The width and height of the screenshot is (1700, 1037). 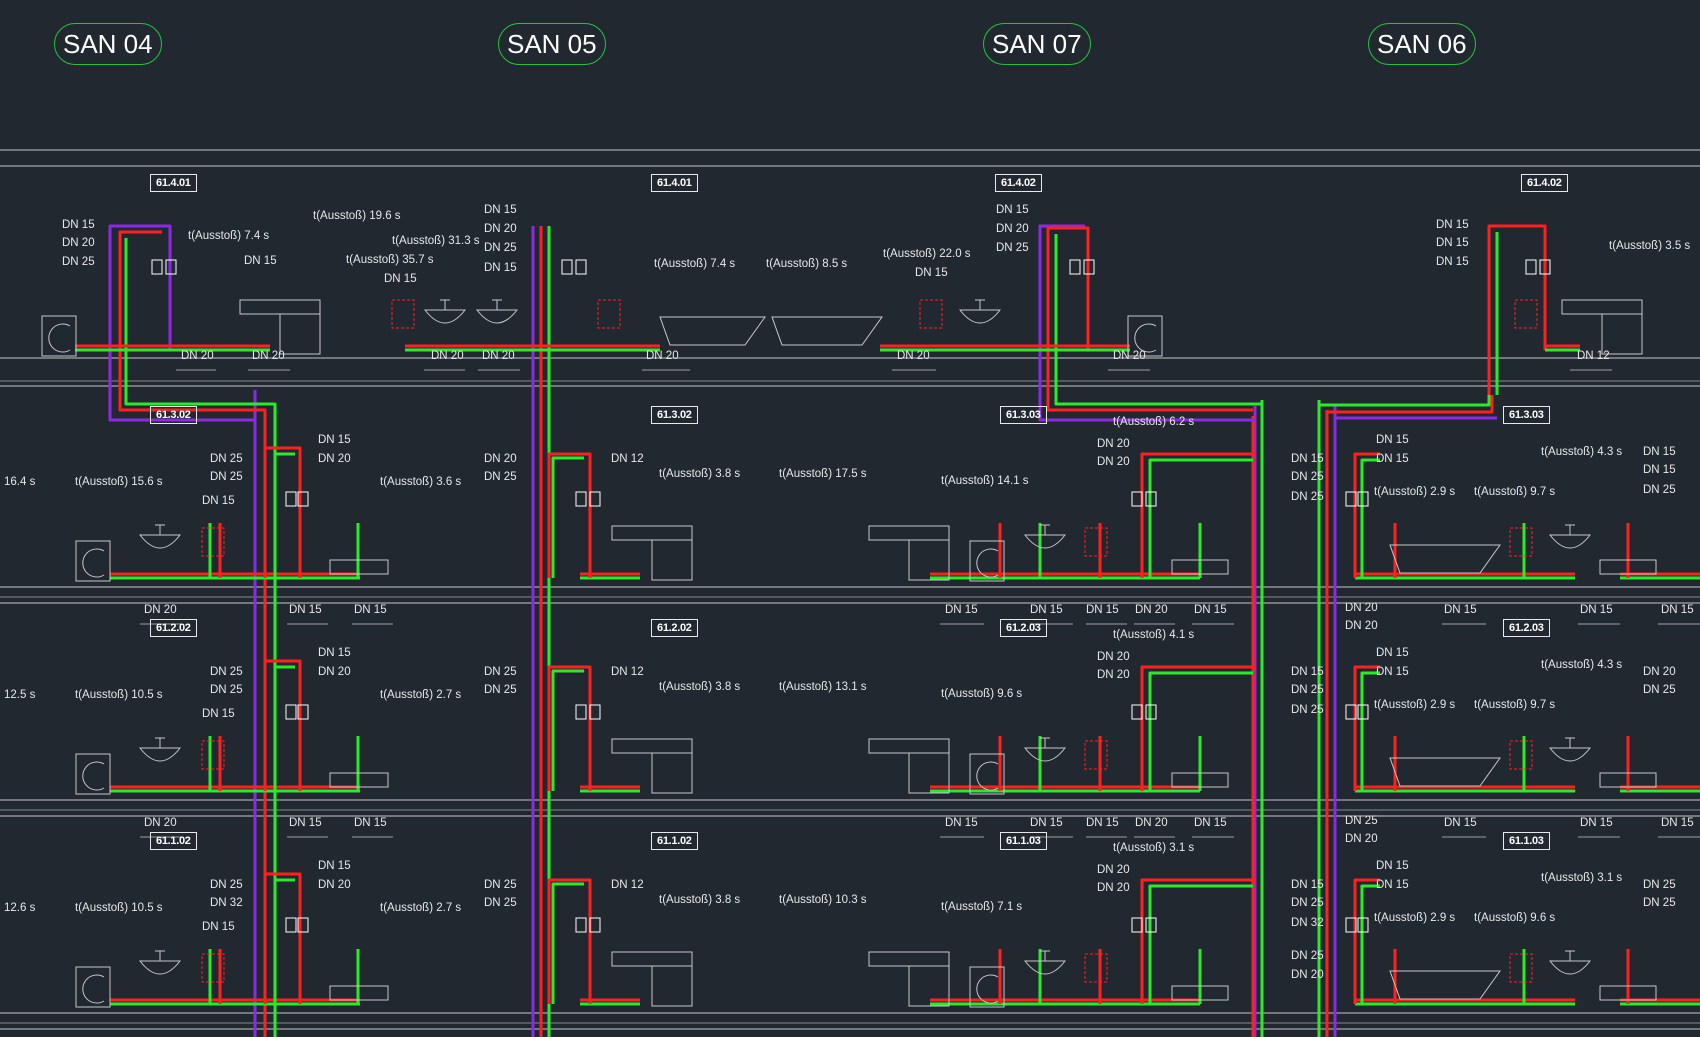 I want to click on flush-time-label: t(Ausstoß) 22.0 s, so click(x=927, y=254).